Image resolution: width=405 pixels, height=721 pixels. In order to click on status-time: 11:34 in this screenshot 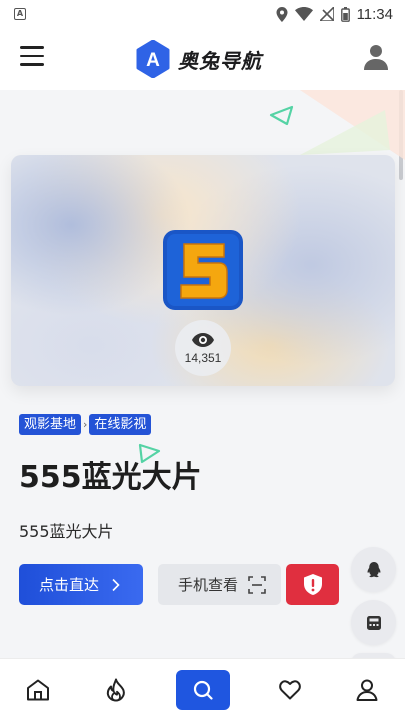, I will do `click(374, 14)`.